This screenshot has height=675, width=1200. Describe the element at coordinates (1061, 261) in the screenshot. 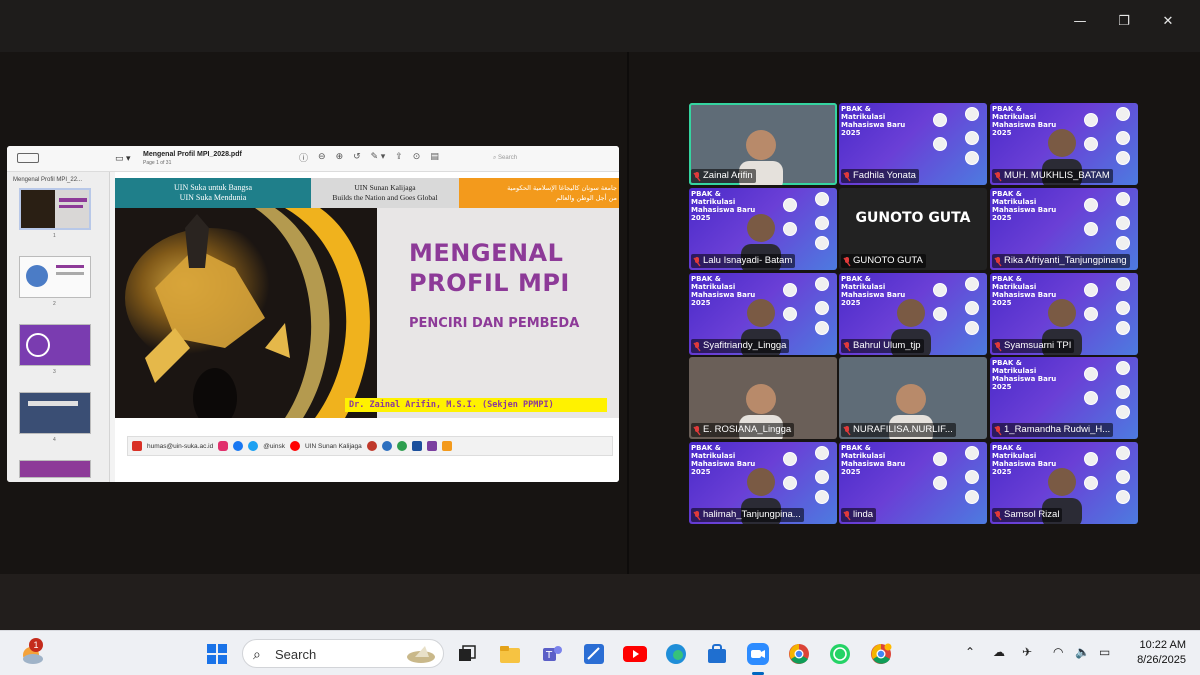

I see `participant-name-label: Rika Afriyanti_Tanjungpinang` at that location.